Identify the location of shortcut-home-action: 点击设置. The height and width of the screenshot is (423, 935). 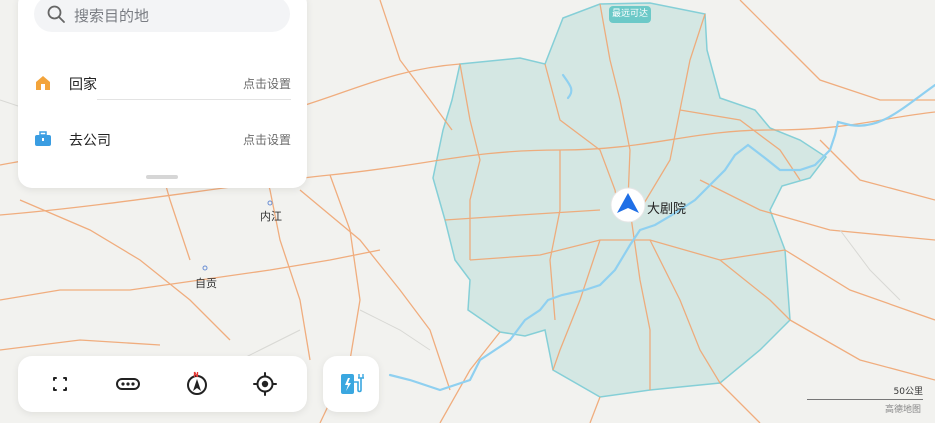
(267, 83).